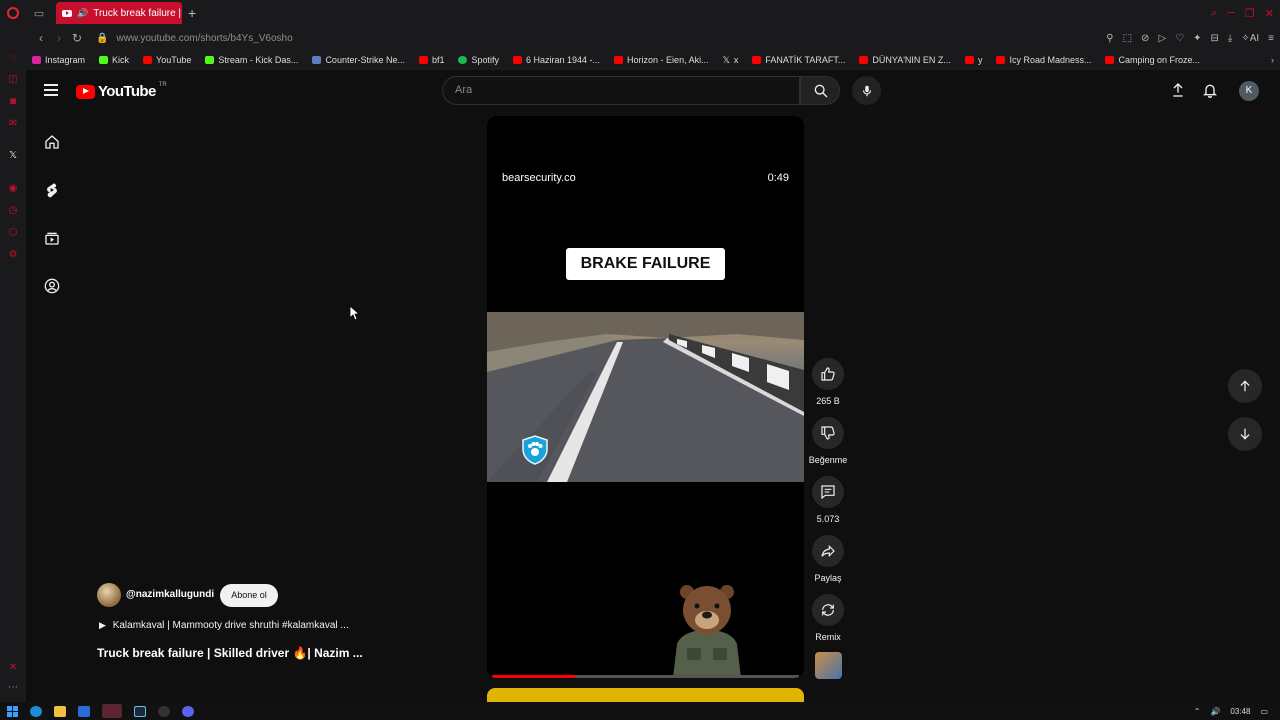 Image resolution: width=1280 pixels, height=720 pixels. What do you see at coordinates (1230, 38) in the screenshot?
I see `download-icon: ⤓` at bounding box center [1230, 38].